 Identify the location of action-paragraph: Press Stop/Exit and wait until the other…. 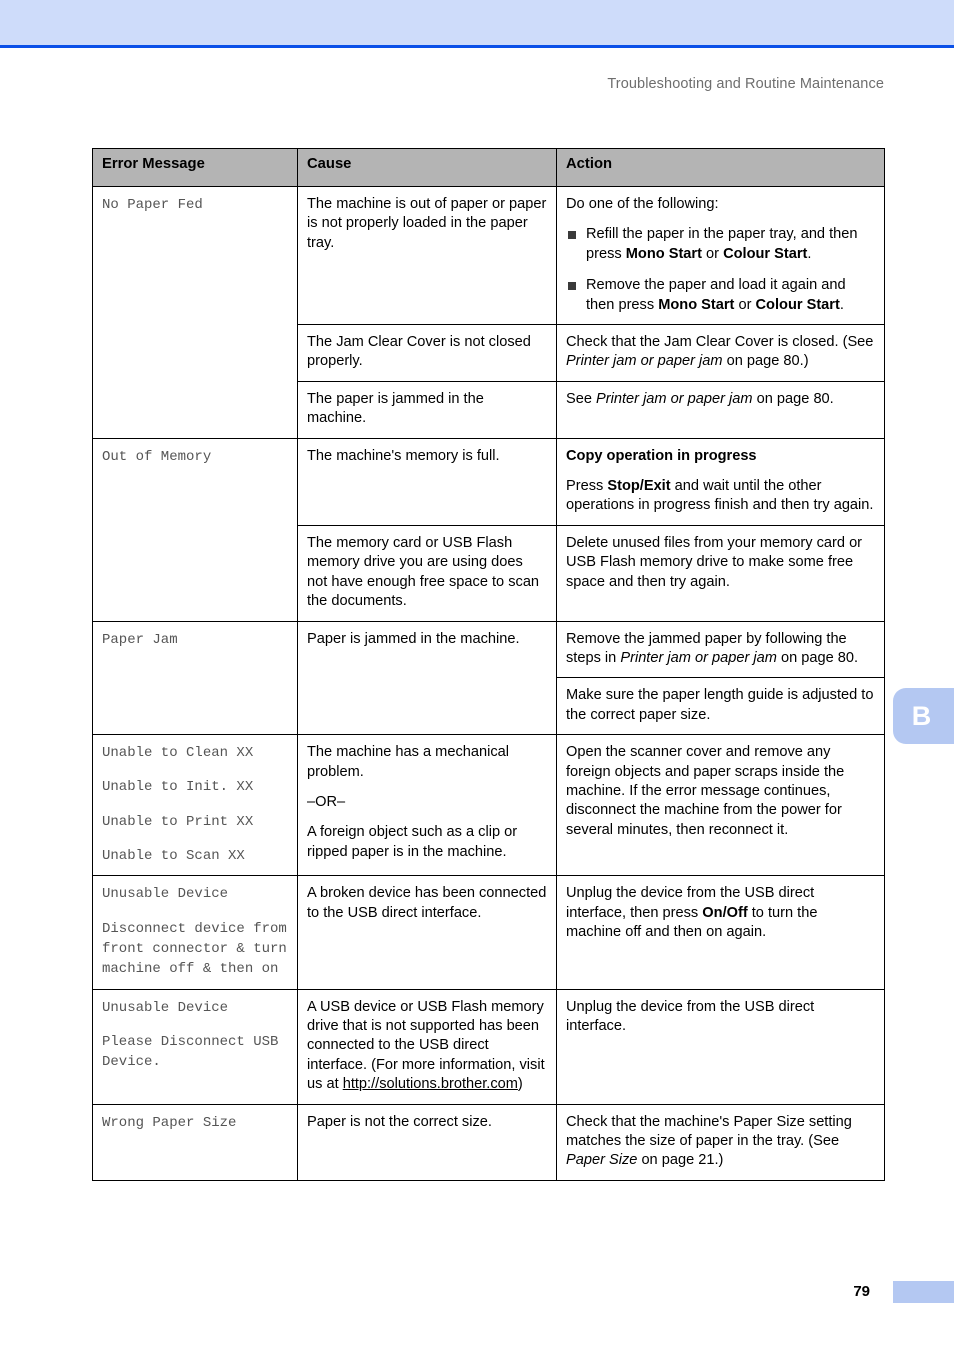
(720, 496).